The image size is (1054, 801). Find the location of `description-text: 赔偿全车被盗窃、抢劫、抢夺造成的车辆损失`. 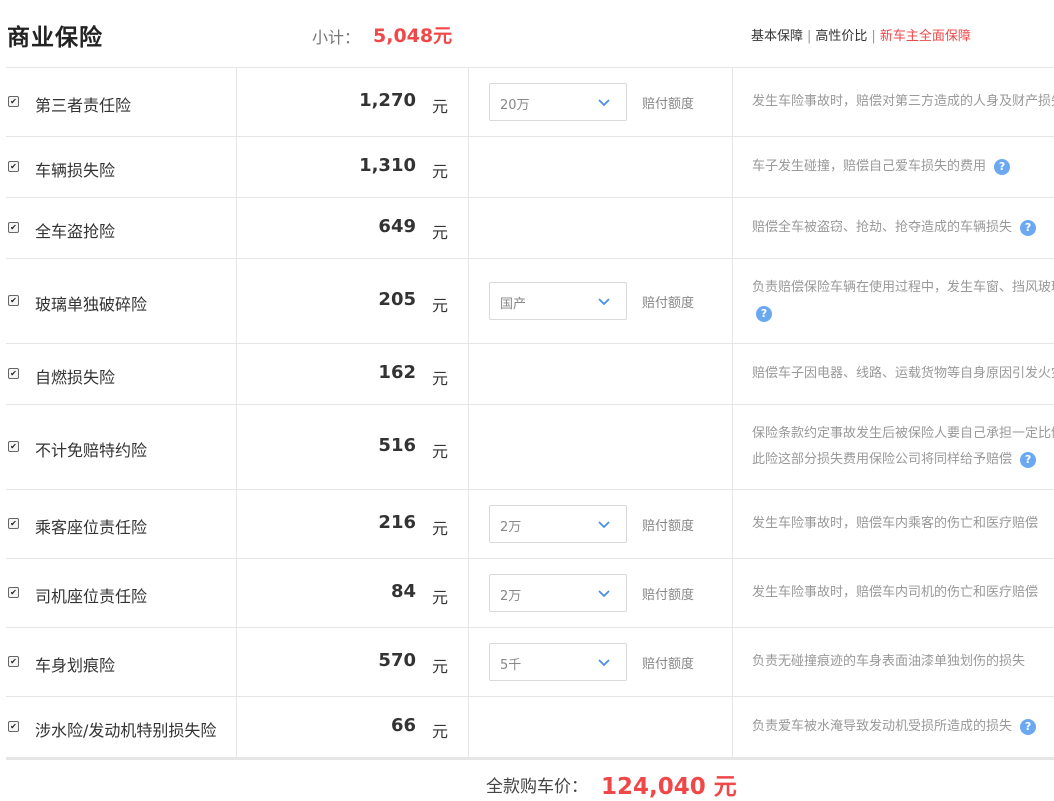

description-text: 赔偿全车被盗窃、抢劫、抢夺造成的车辆损失 is located at coordinates (882, 227).